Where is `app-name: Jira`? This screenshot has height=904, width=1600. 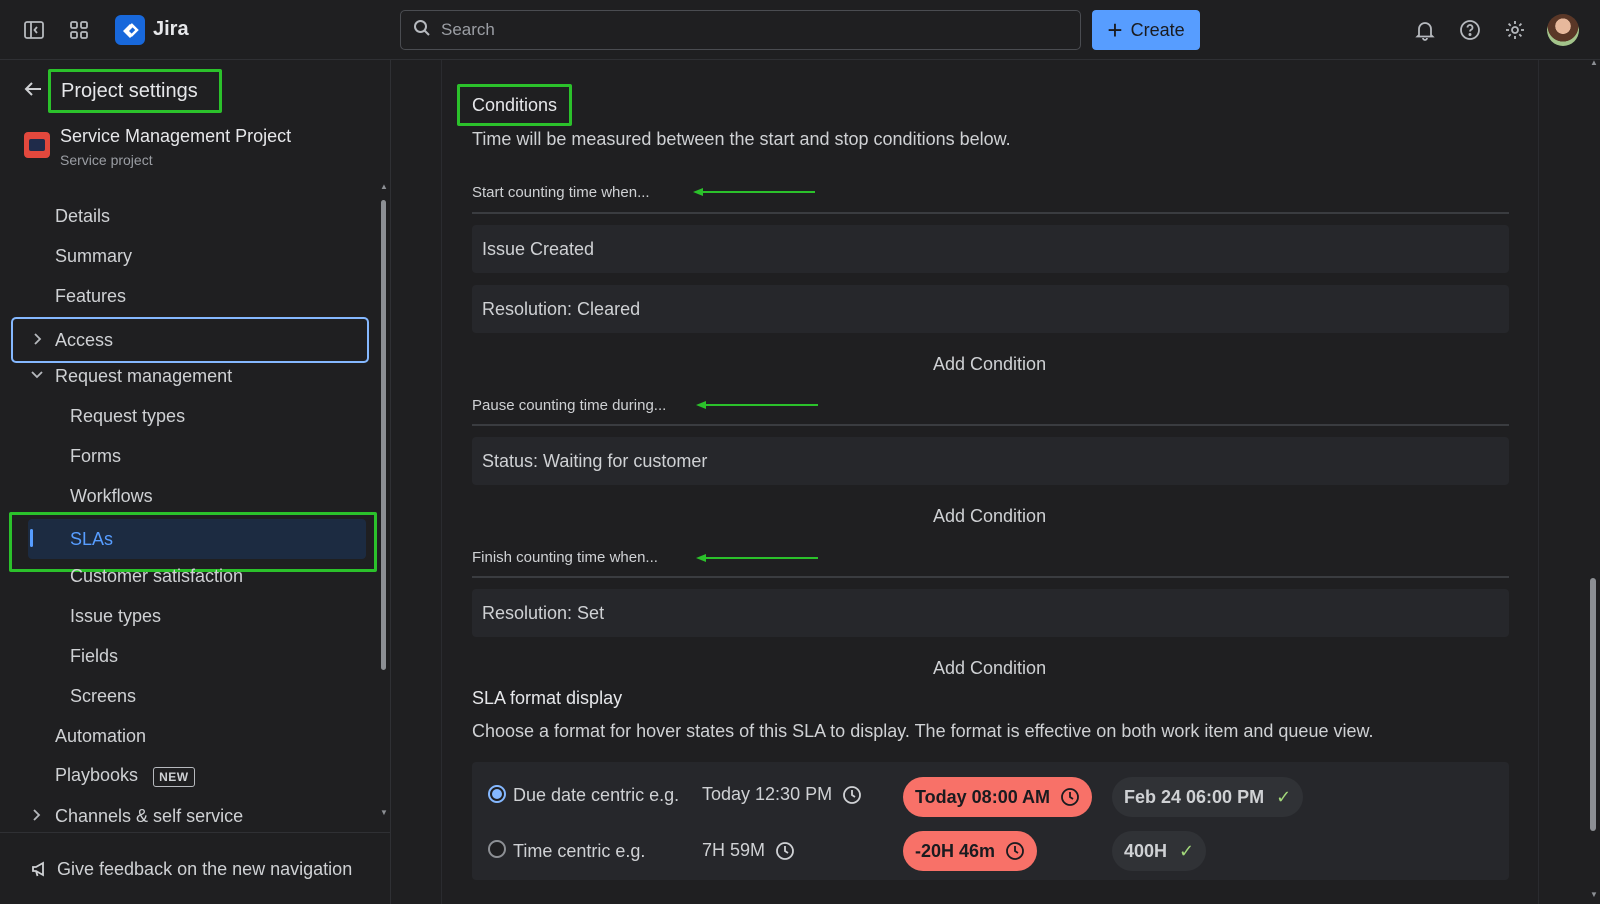 app-name: Jira is located at coordinates (171, 29).